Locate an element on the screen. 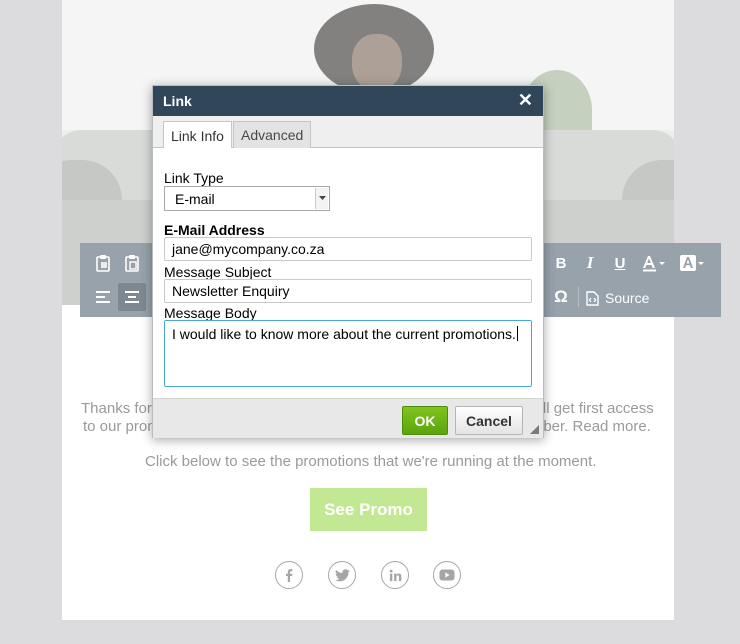  intro-text-line2-right: iber. Read more. is located at coordinates (595, 426).